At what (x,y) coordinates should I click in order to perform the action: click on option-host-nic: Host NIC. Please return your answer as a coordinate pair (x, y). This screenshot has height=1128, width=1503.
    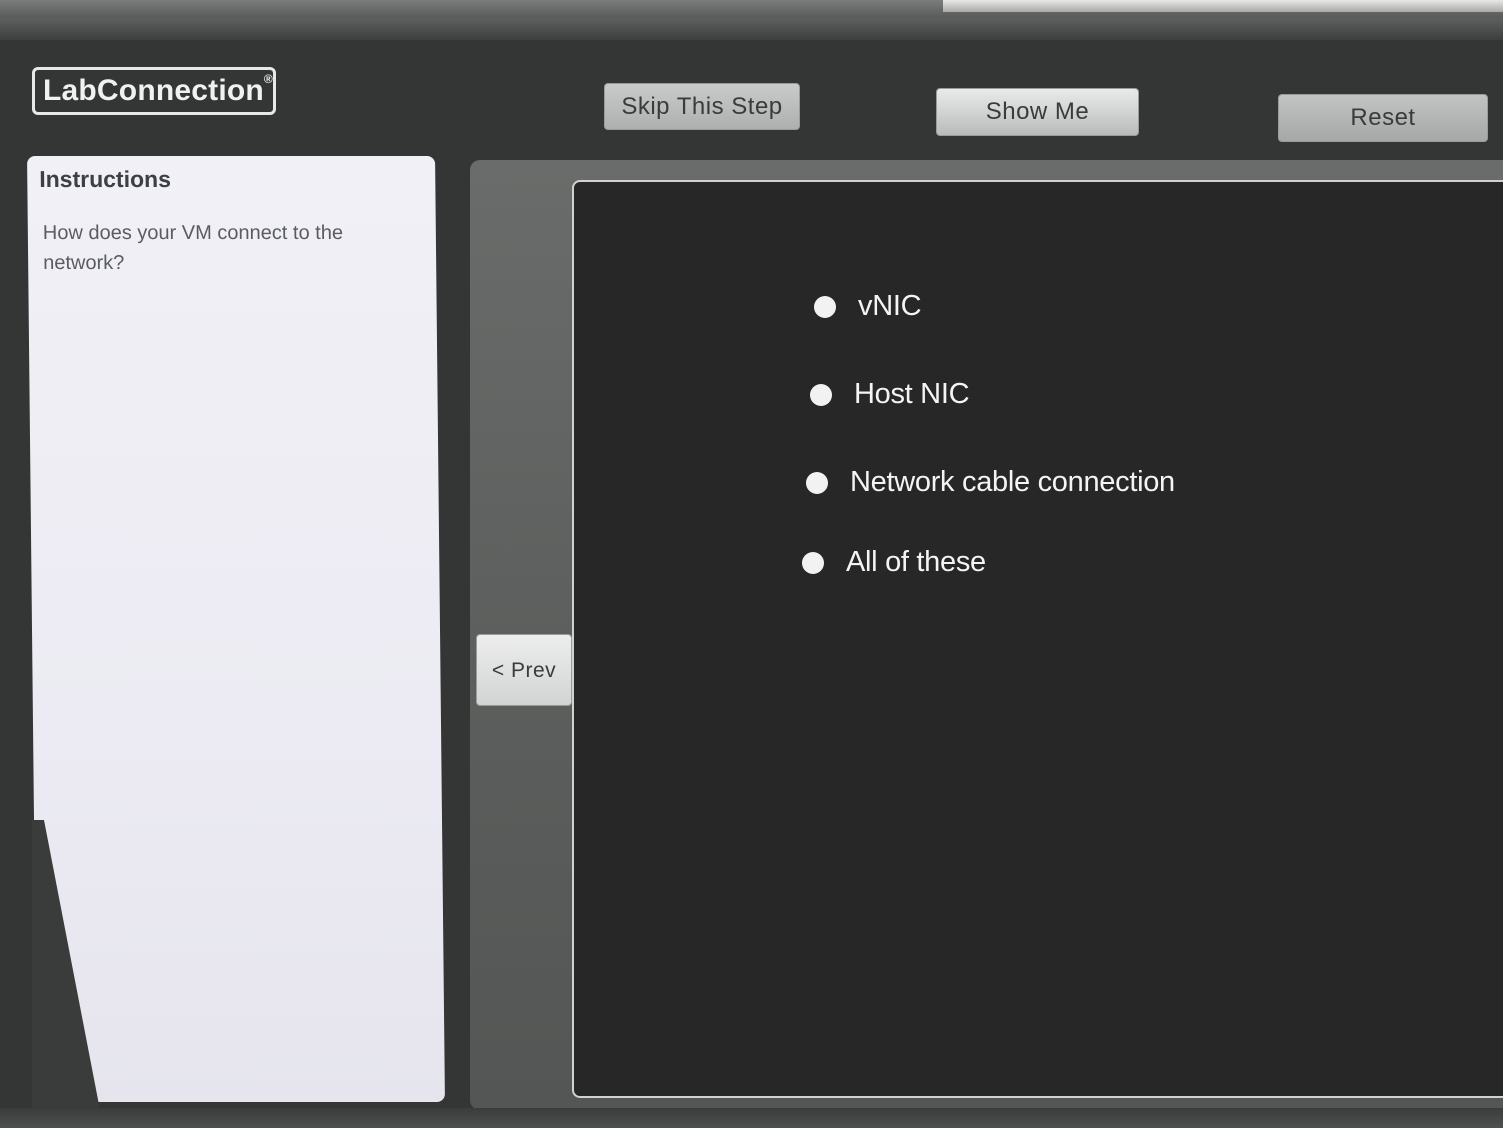
    Looking at the image, I should click on (890, 394).